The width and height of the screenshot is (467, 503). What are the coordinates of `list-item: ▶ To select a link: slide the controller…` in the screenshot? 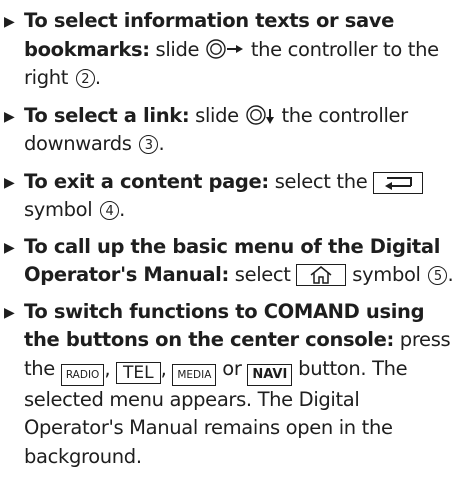 It's located at (231, 130).